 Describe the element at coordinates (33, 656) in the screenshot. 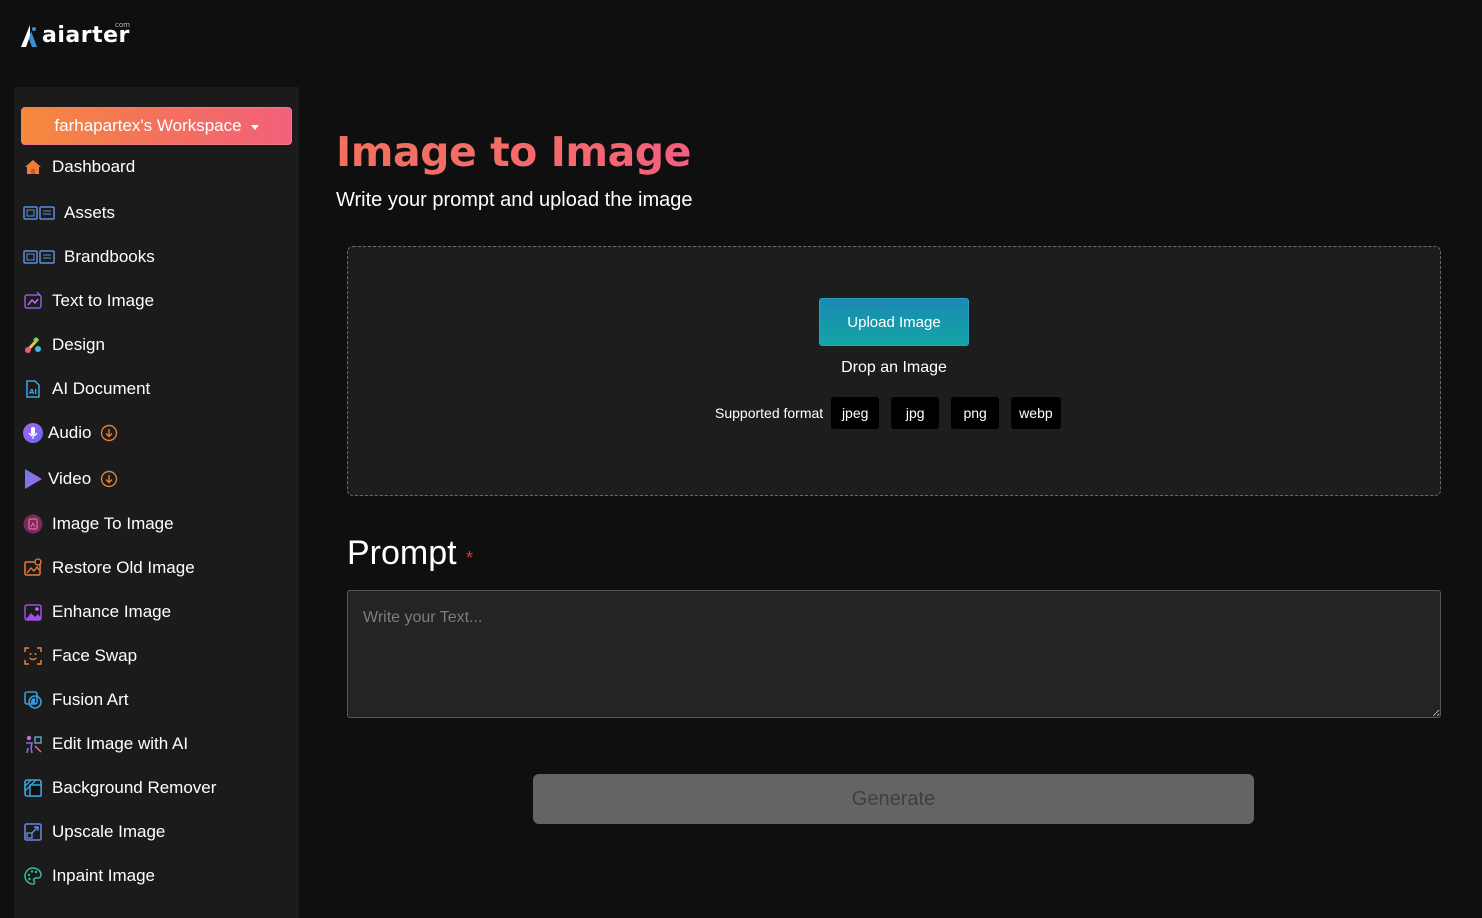

I see `face-swap-icon` at that location.